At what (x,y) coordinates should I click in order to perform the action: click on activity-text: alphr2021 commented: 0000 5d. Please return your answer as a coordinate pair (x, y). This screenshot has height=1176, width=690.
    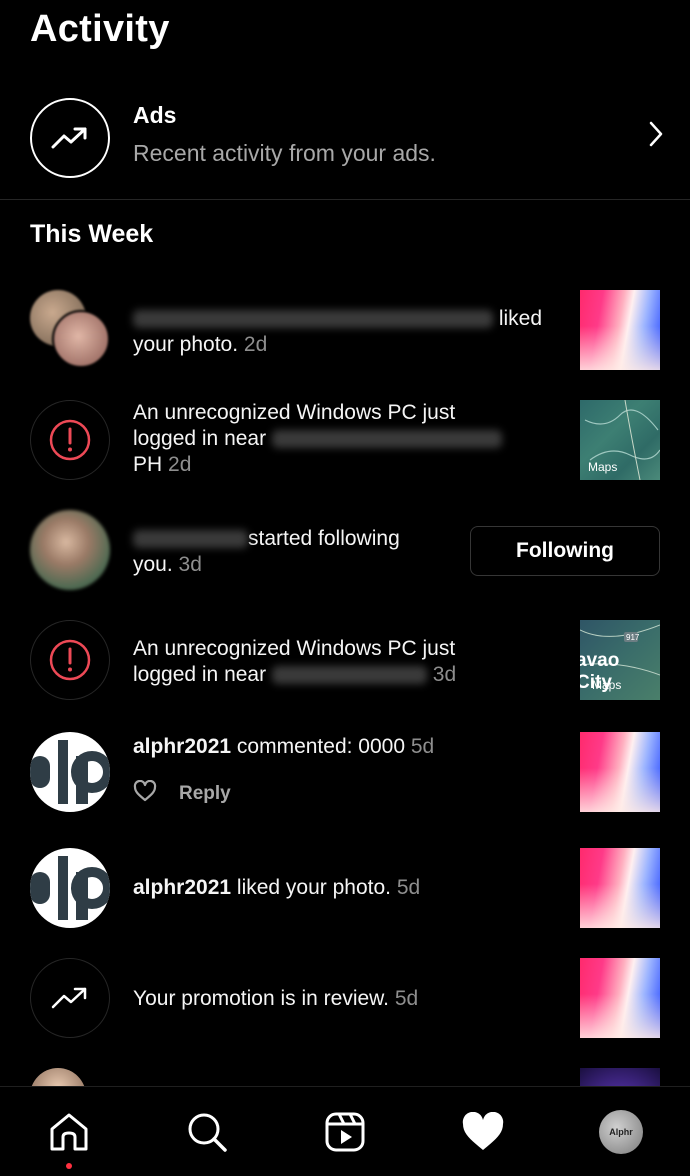
    Looking at the image, I should click on (343, 747).